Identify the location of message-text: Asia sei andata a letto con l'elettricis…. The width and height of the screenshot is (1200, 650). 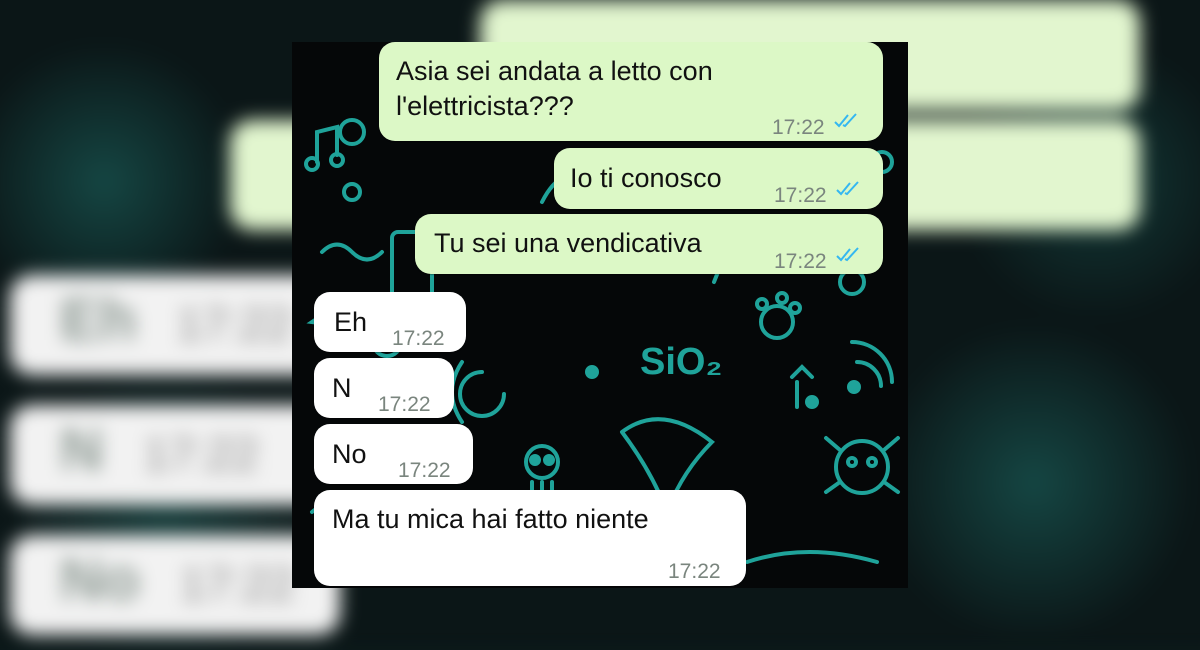
(554, 88).